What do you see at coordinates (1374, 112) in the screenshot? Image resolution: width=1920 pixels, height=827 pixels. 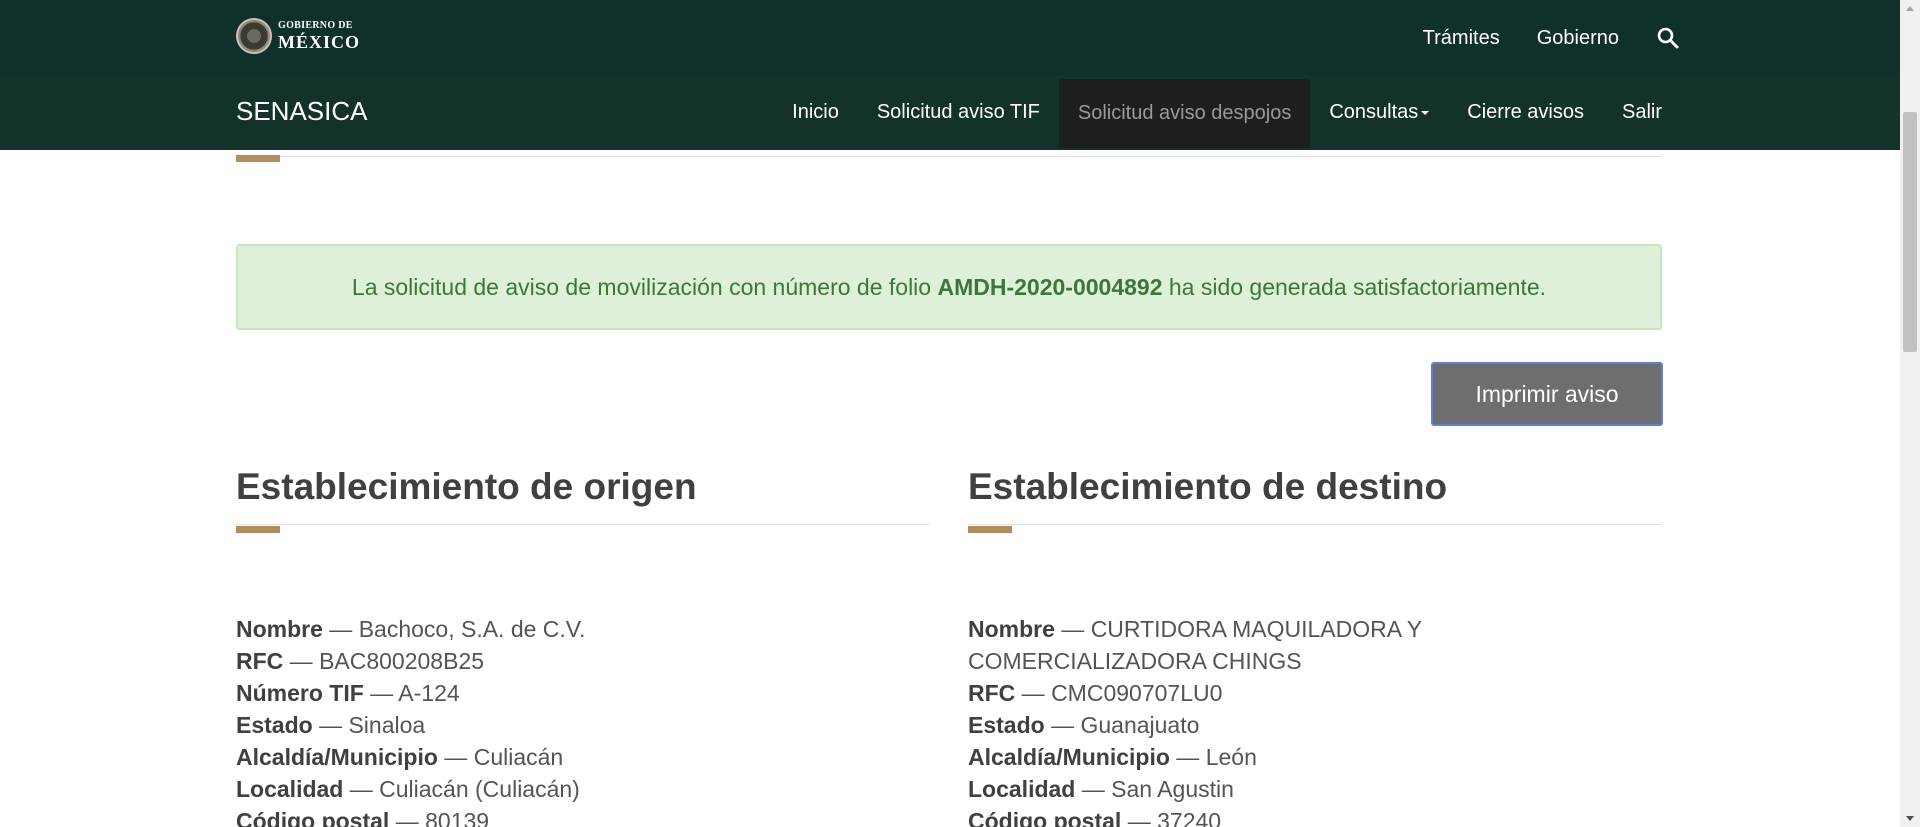 I see `nav-consultas-label: Consultas` at bounding box center [1374, 112].